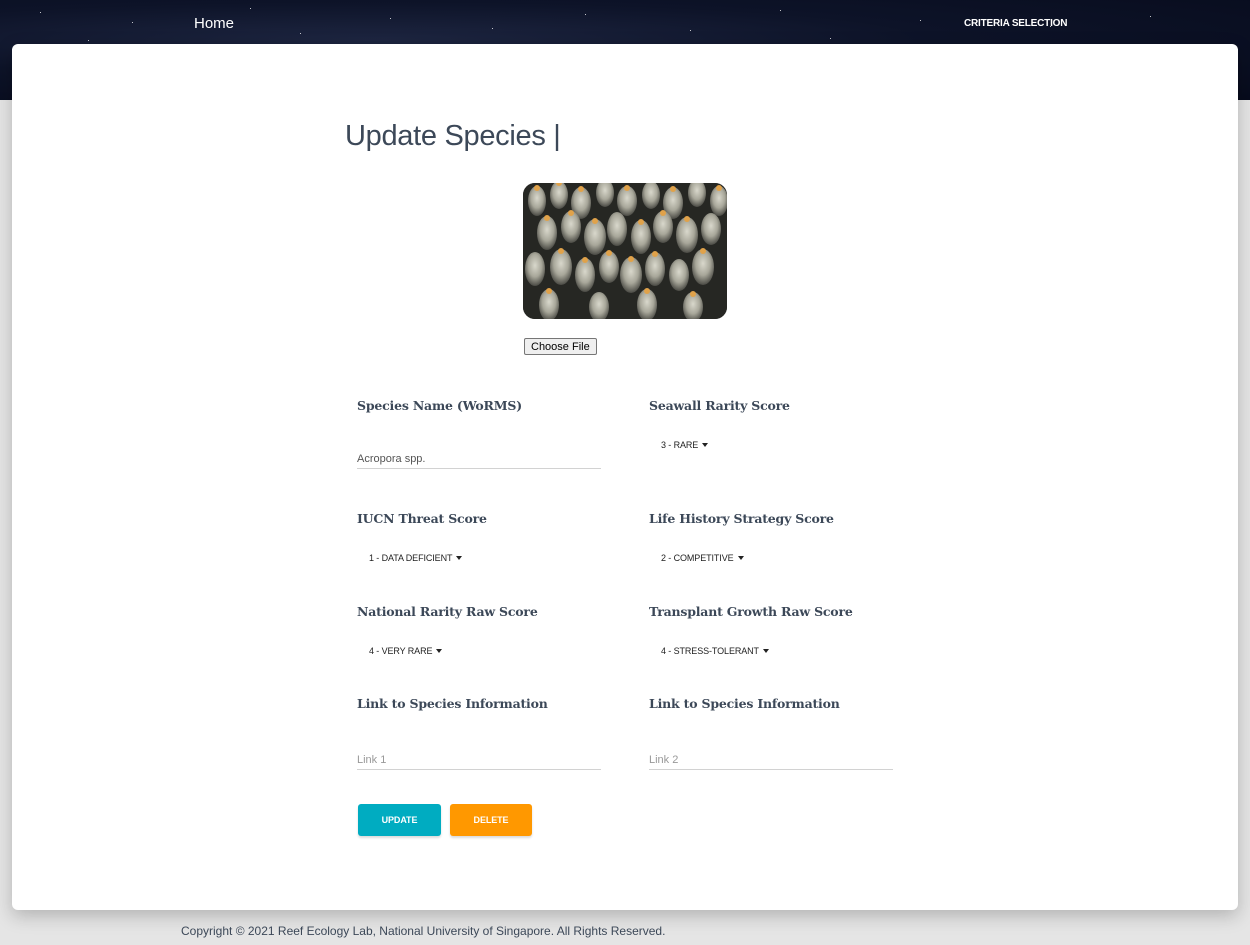 The width and height of the screenshot is (1250, 945). I want to click on national-rarity-dropdown: 4 - VERY RARE, so click(406, 651).